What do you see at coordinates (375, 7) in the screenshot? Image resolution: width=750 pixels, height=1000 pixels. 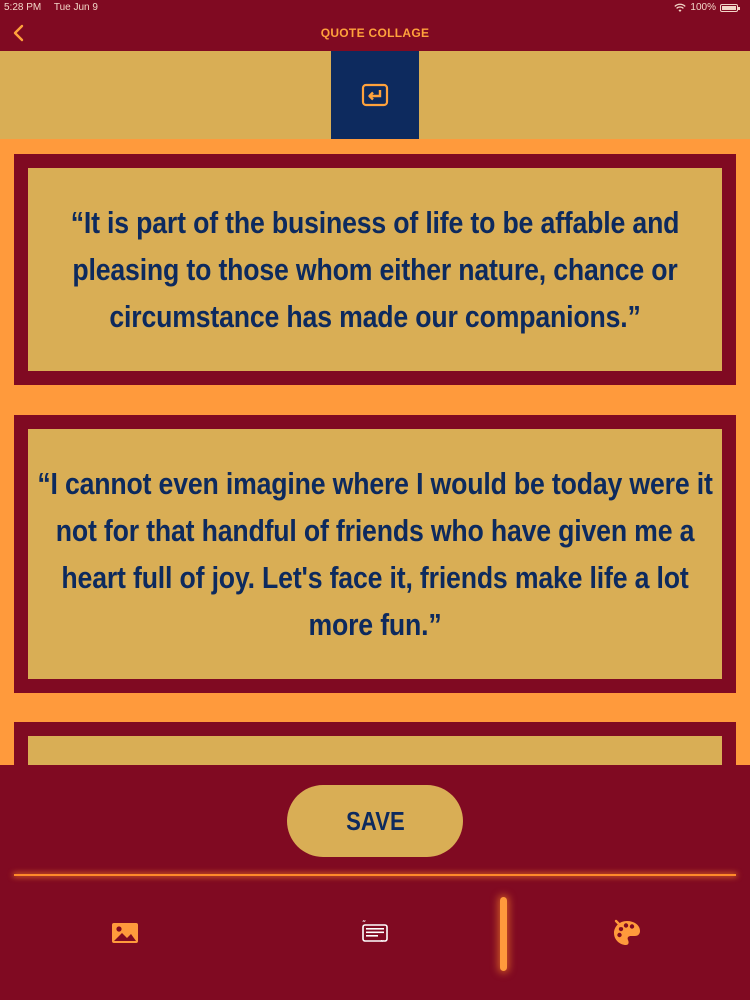 I see `status-bar: 5:28 PM Tue Jun 9 100%` at bounding box center [375, 7].